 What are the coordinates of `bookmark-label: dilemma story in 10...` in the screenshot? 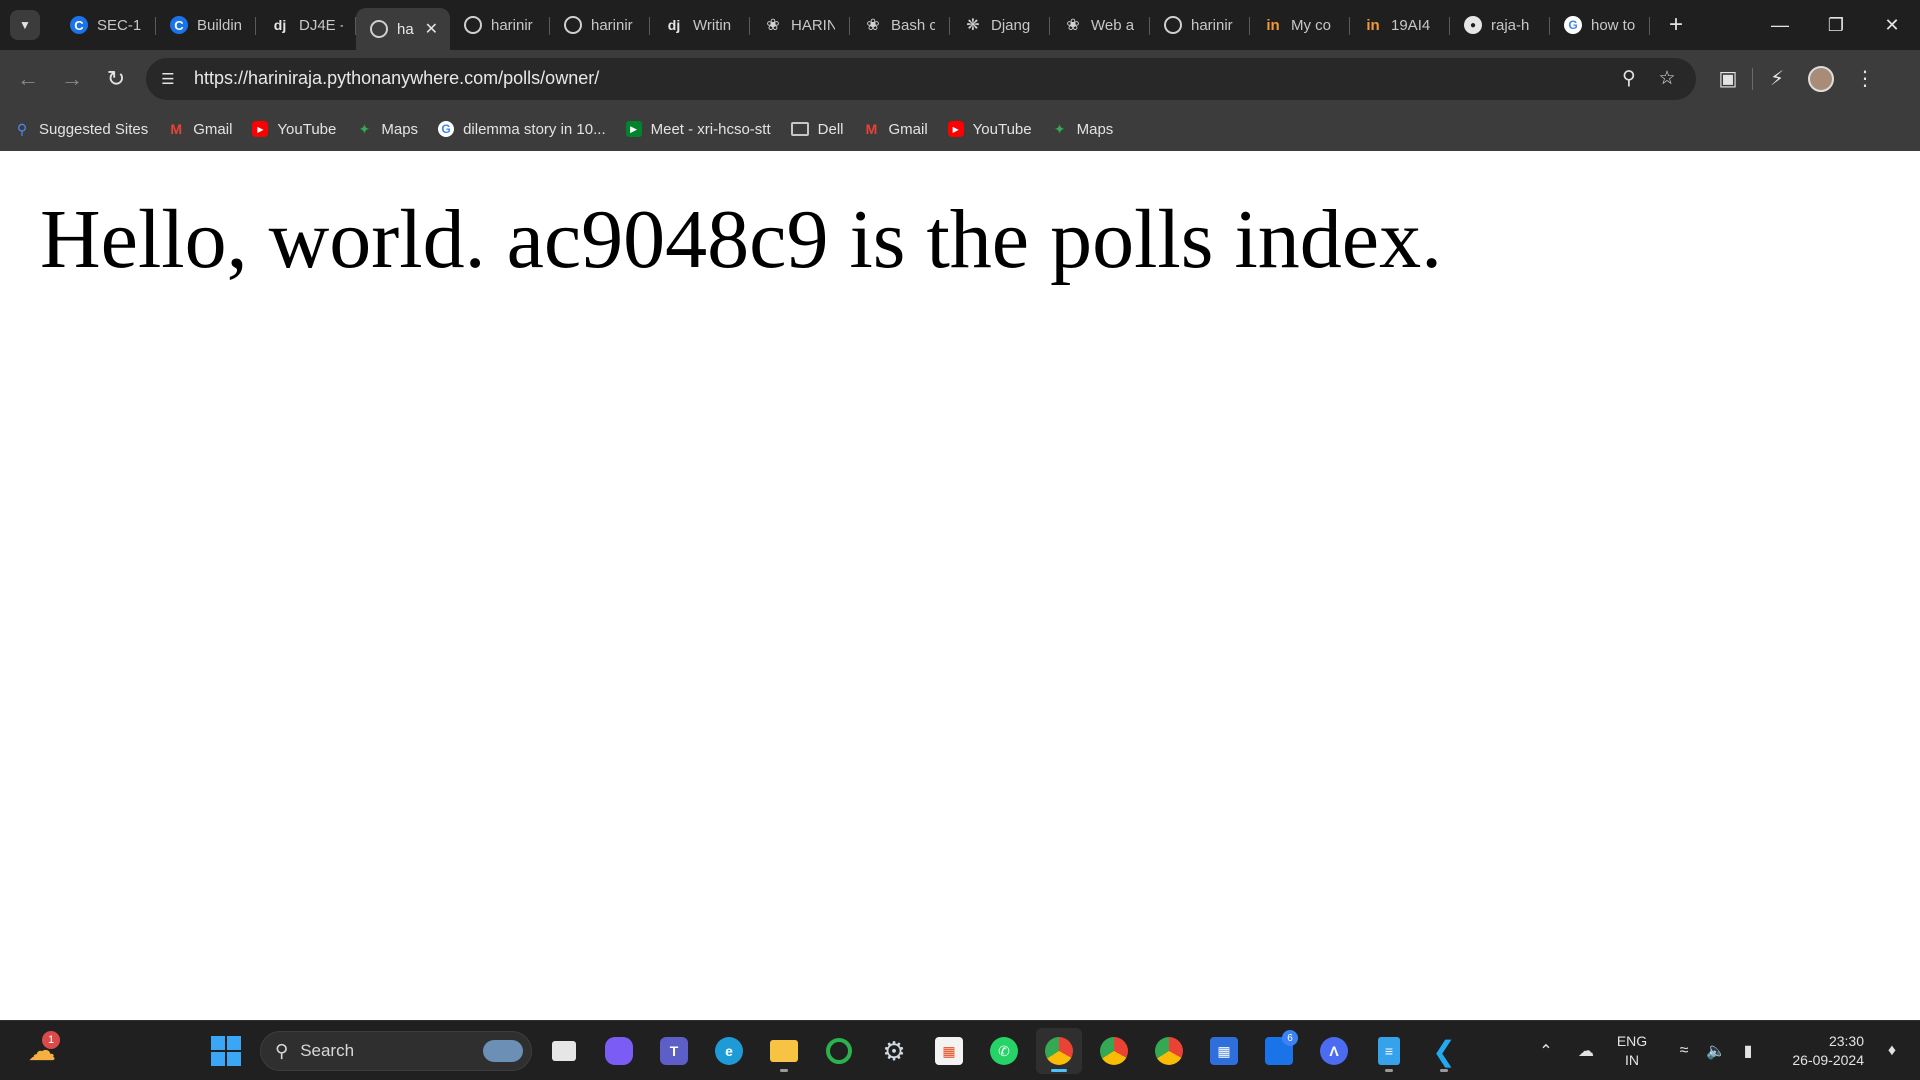 It's located at (534, 129).